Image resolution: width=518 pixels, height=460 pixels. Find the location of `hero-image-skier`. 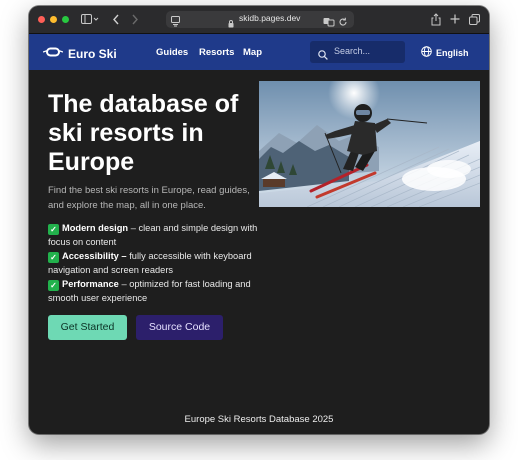

hero-image-skier is located at coordinates (369, 144).